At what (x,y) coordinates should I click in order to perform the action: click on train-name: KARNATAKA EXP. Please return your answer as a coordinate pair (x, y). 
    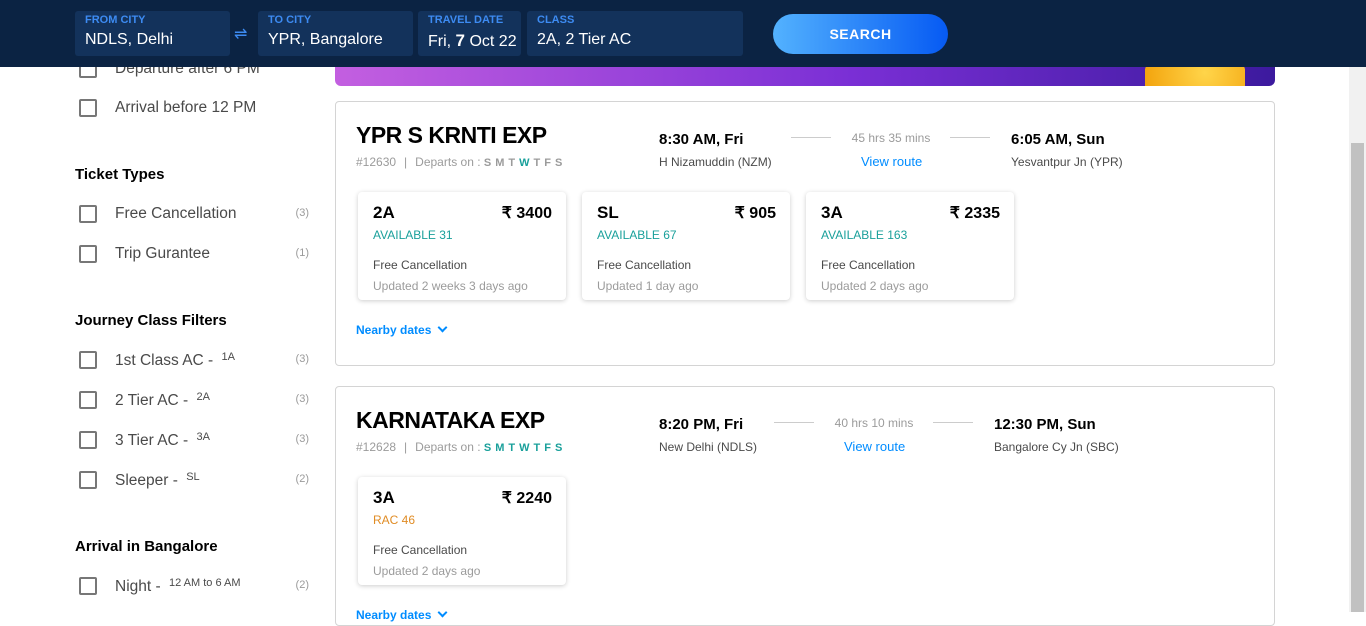
    Looking at the image, I should click on (450, 420).